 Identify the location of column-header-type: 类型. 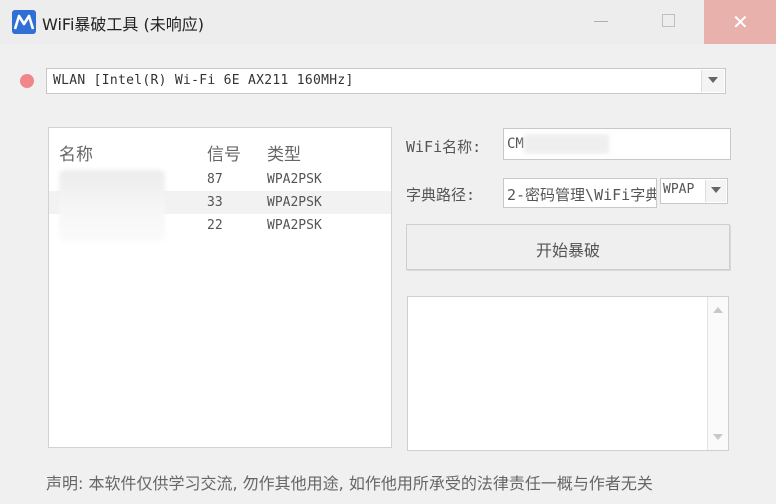
(284, 152).